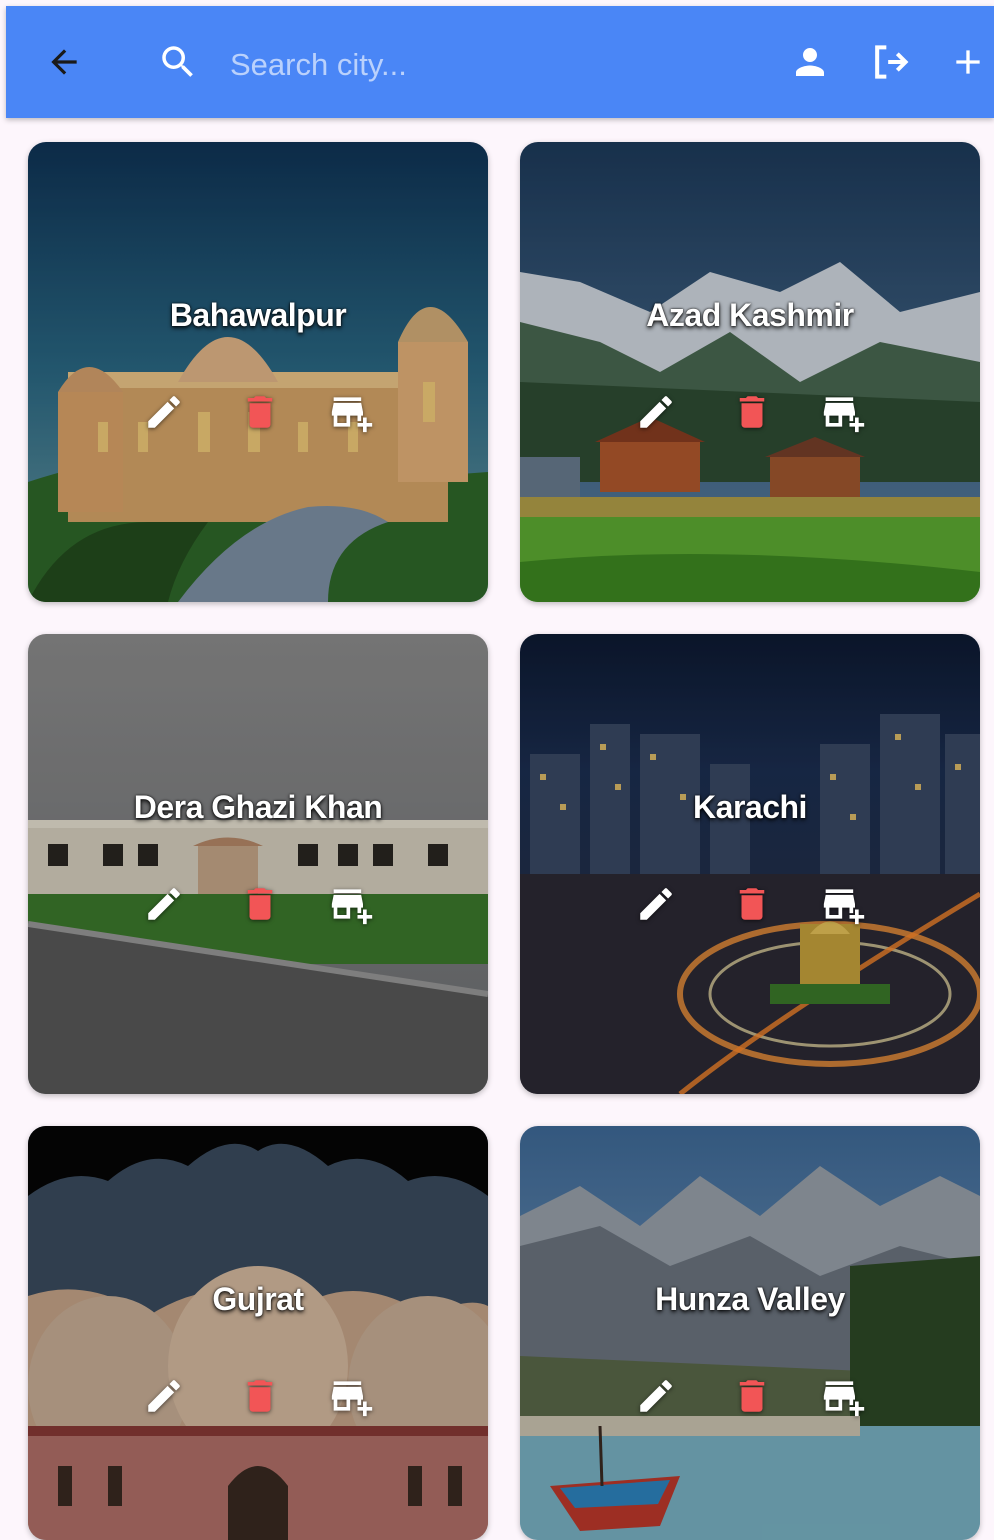  I want to click on city-card: Bahawalpur, so click(258, 372).